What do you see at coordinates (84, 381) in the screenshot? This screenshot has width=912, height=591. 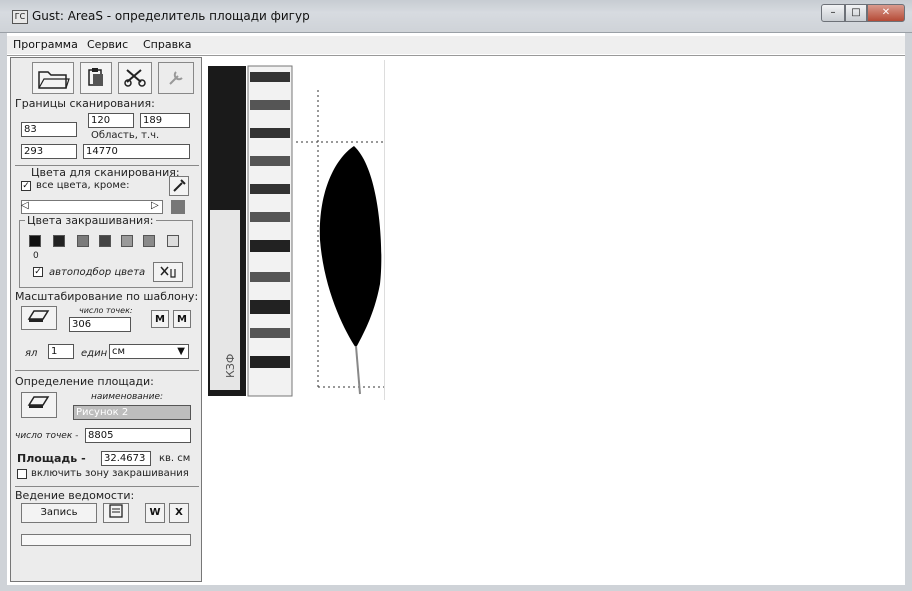 I see `area-heading: Определение площади:` at bounding box center [84, 381].